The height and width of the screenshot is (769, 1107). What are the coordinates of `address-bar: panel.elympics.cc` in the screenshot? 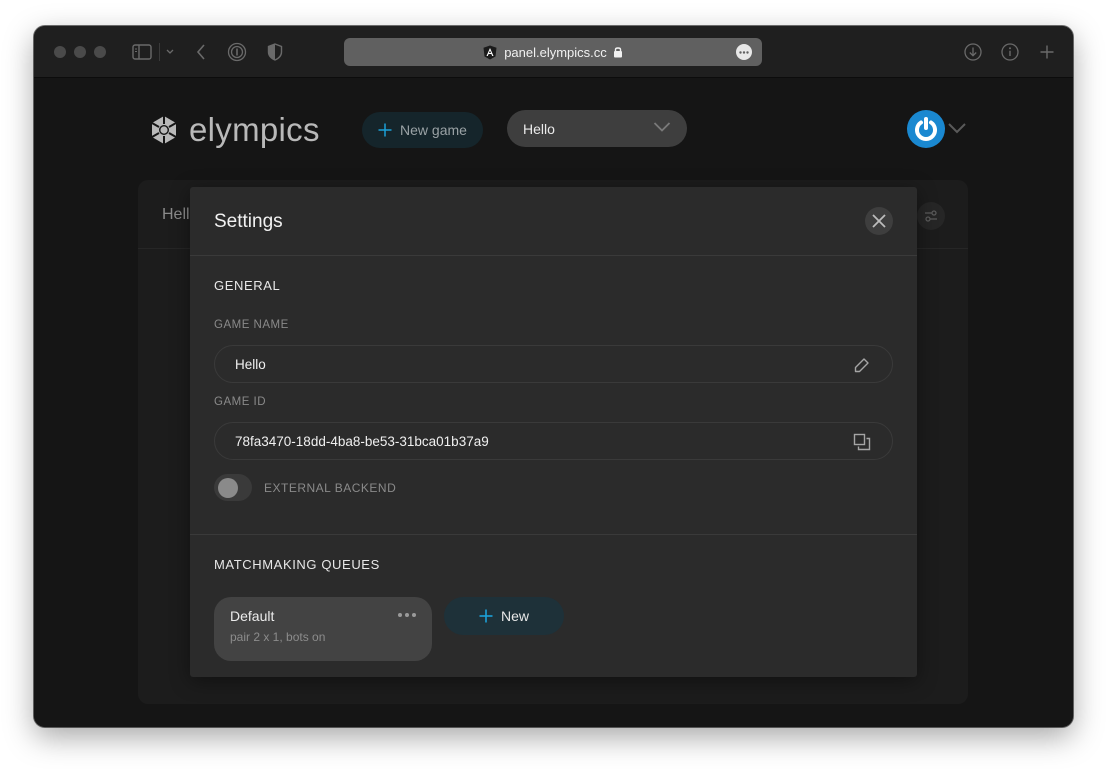 It's located at (553, 52).